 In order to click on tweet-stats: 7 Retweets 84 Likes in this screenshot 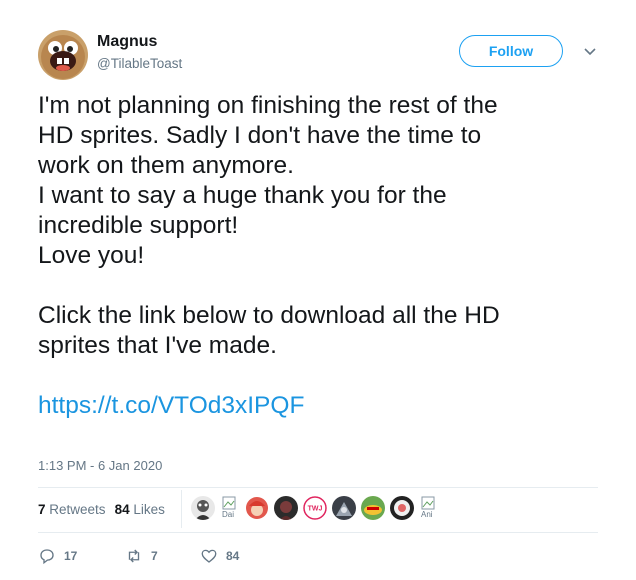, I will do `click(106, 509)`.